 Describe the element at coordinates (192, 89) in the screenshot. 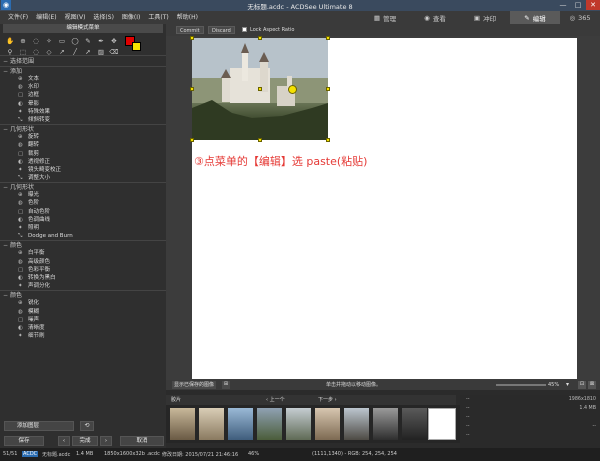

I see `resize-handle-l` at that location.